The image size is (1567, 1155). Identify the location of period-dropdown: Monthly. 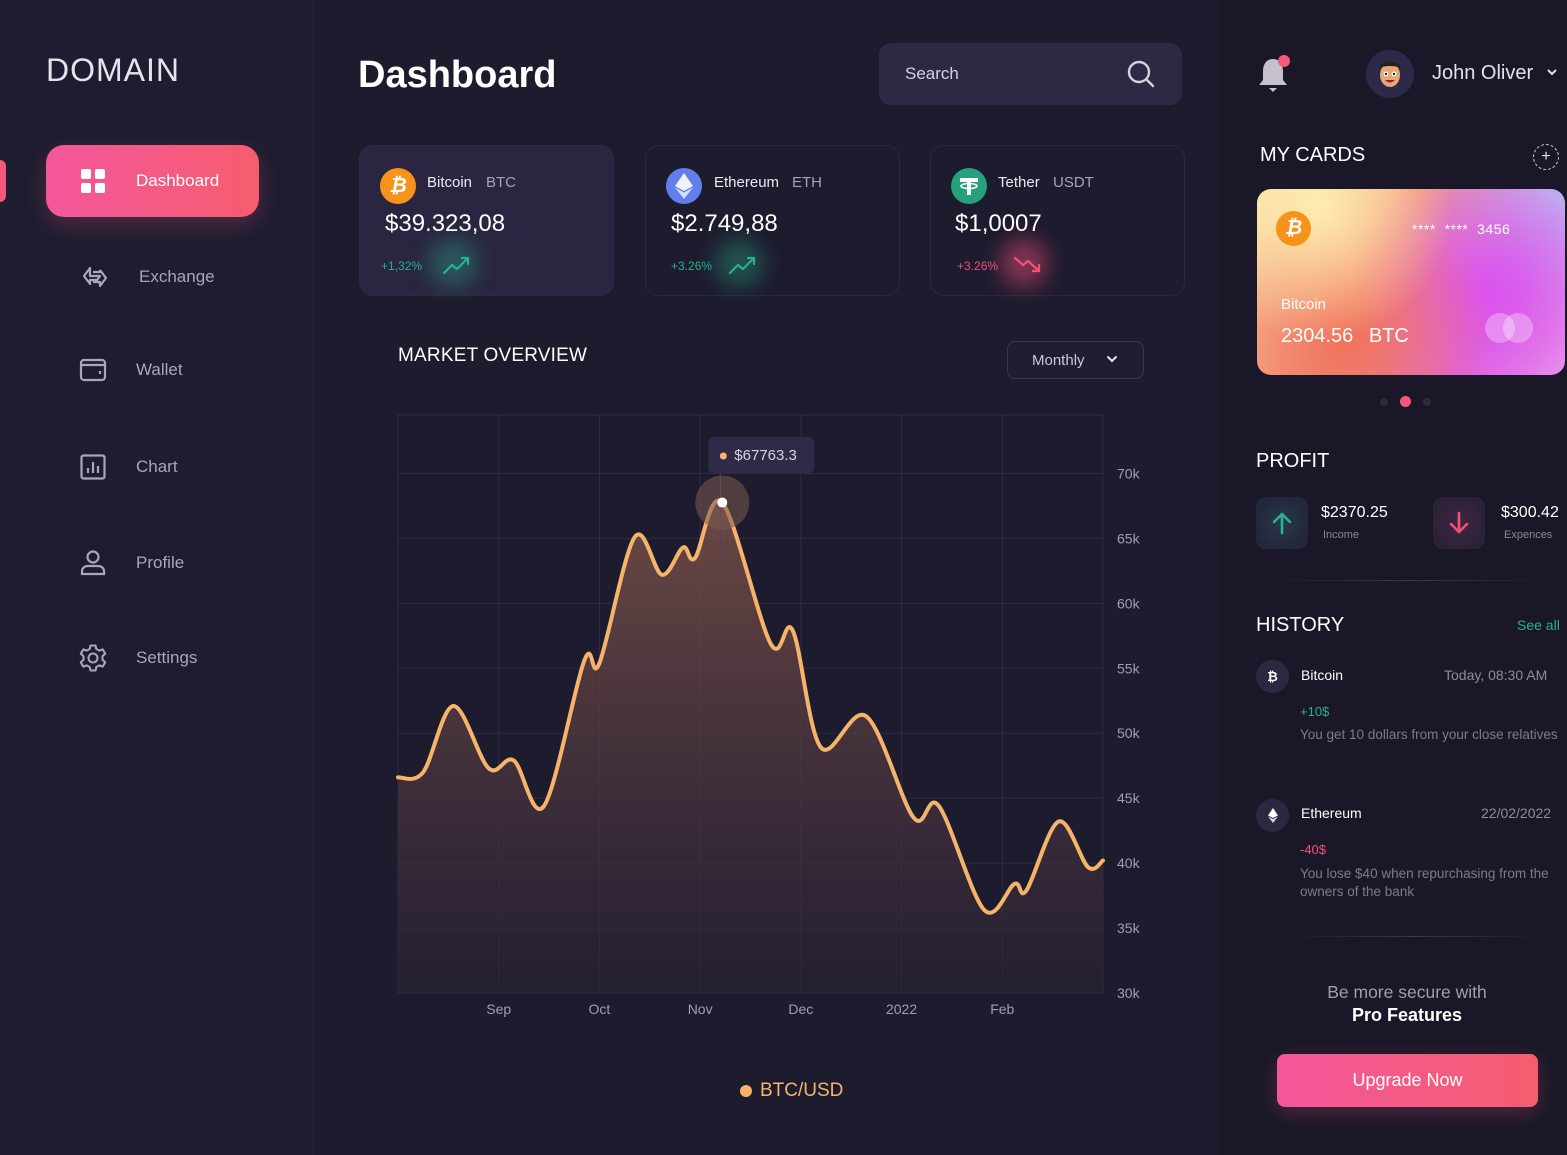
(1075, 360).